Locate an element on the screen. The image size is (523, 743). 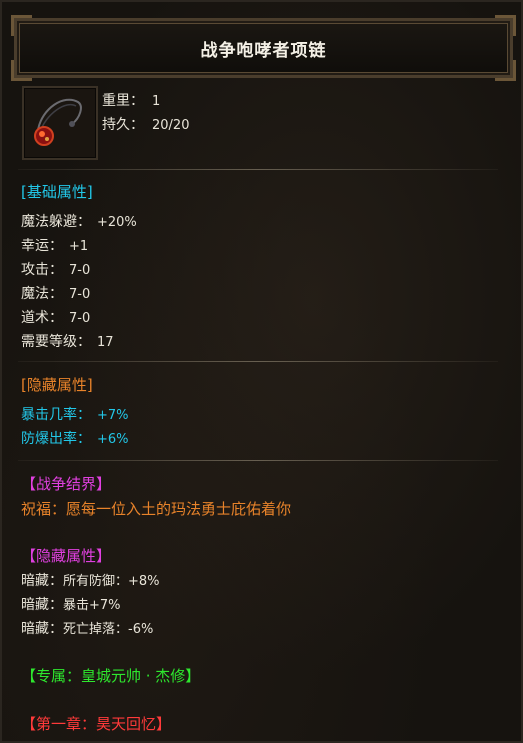
hidden-row: 暗藏：暴击+7% is located at coordinates (71, 605).